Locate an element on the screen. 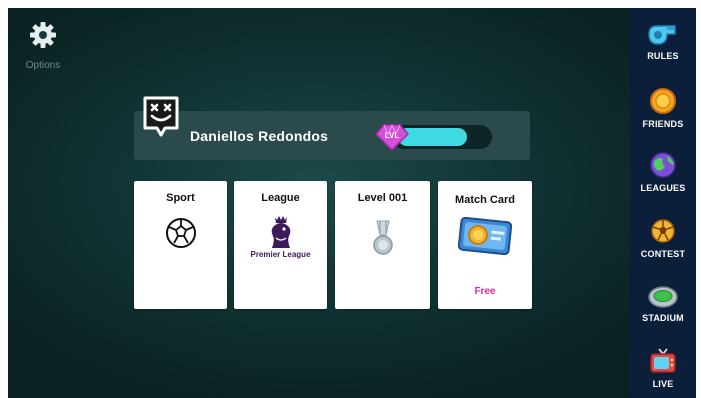 The width and height of the screenshot is (701, 398). medal-icon is located at coordinates (382, 237).